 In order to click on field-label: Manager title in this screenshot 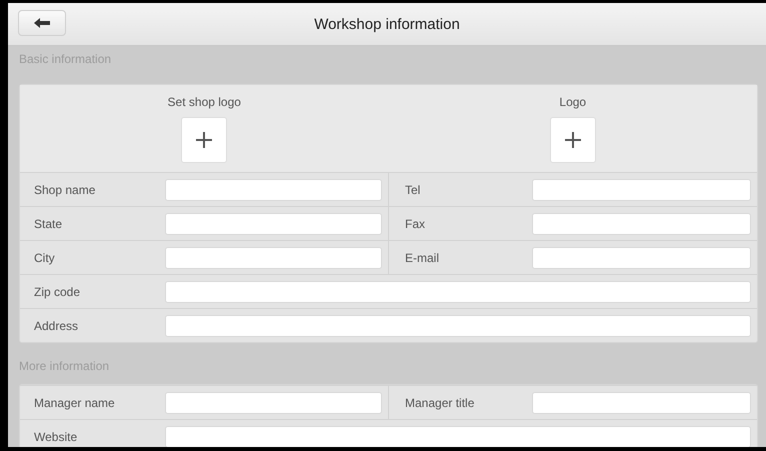, I will do `click(440, 403)`.